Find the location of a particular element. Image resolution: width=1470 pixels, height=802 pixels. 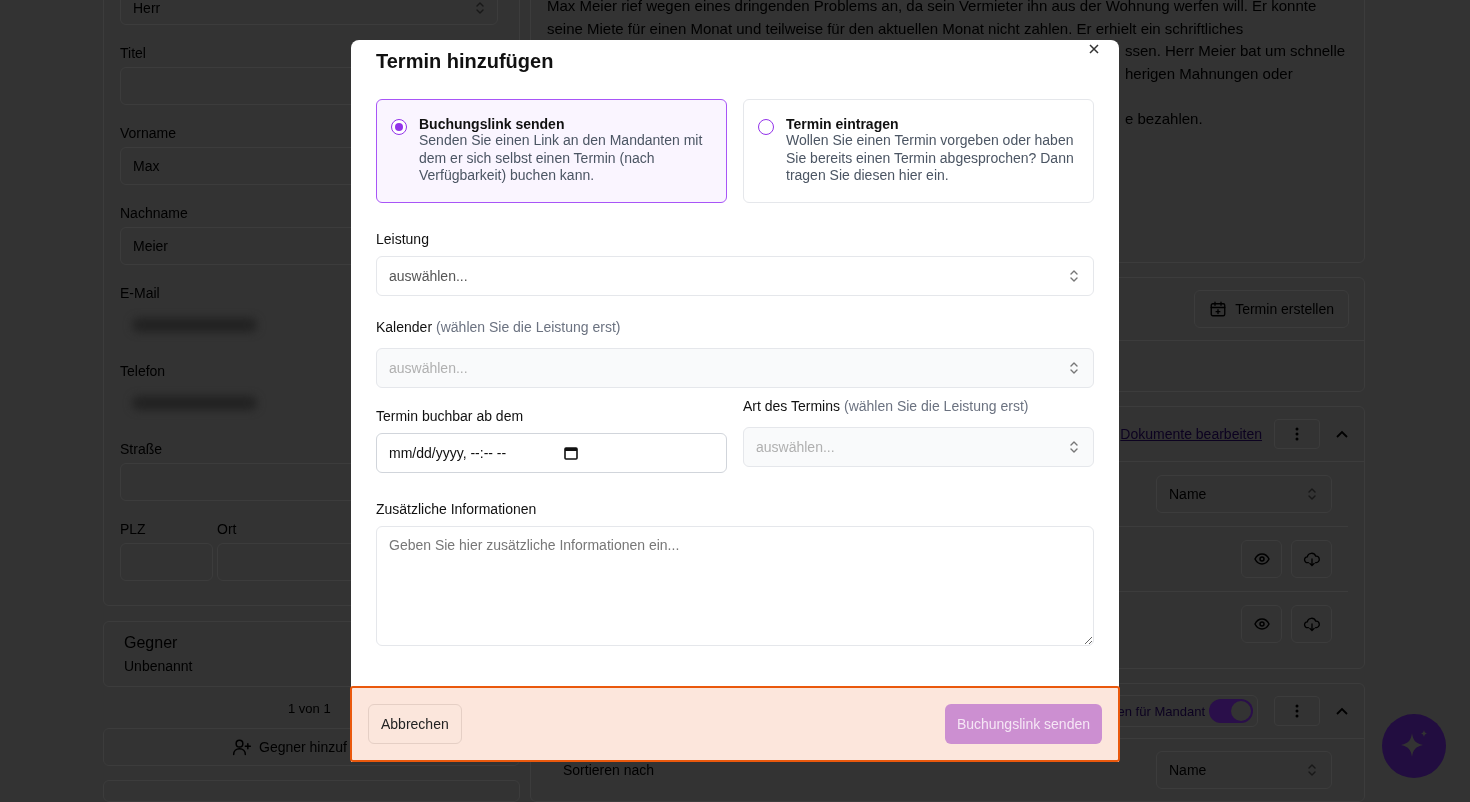

toggle-switch is located at coordinates (1231, 711).